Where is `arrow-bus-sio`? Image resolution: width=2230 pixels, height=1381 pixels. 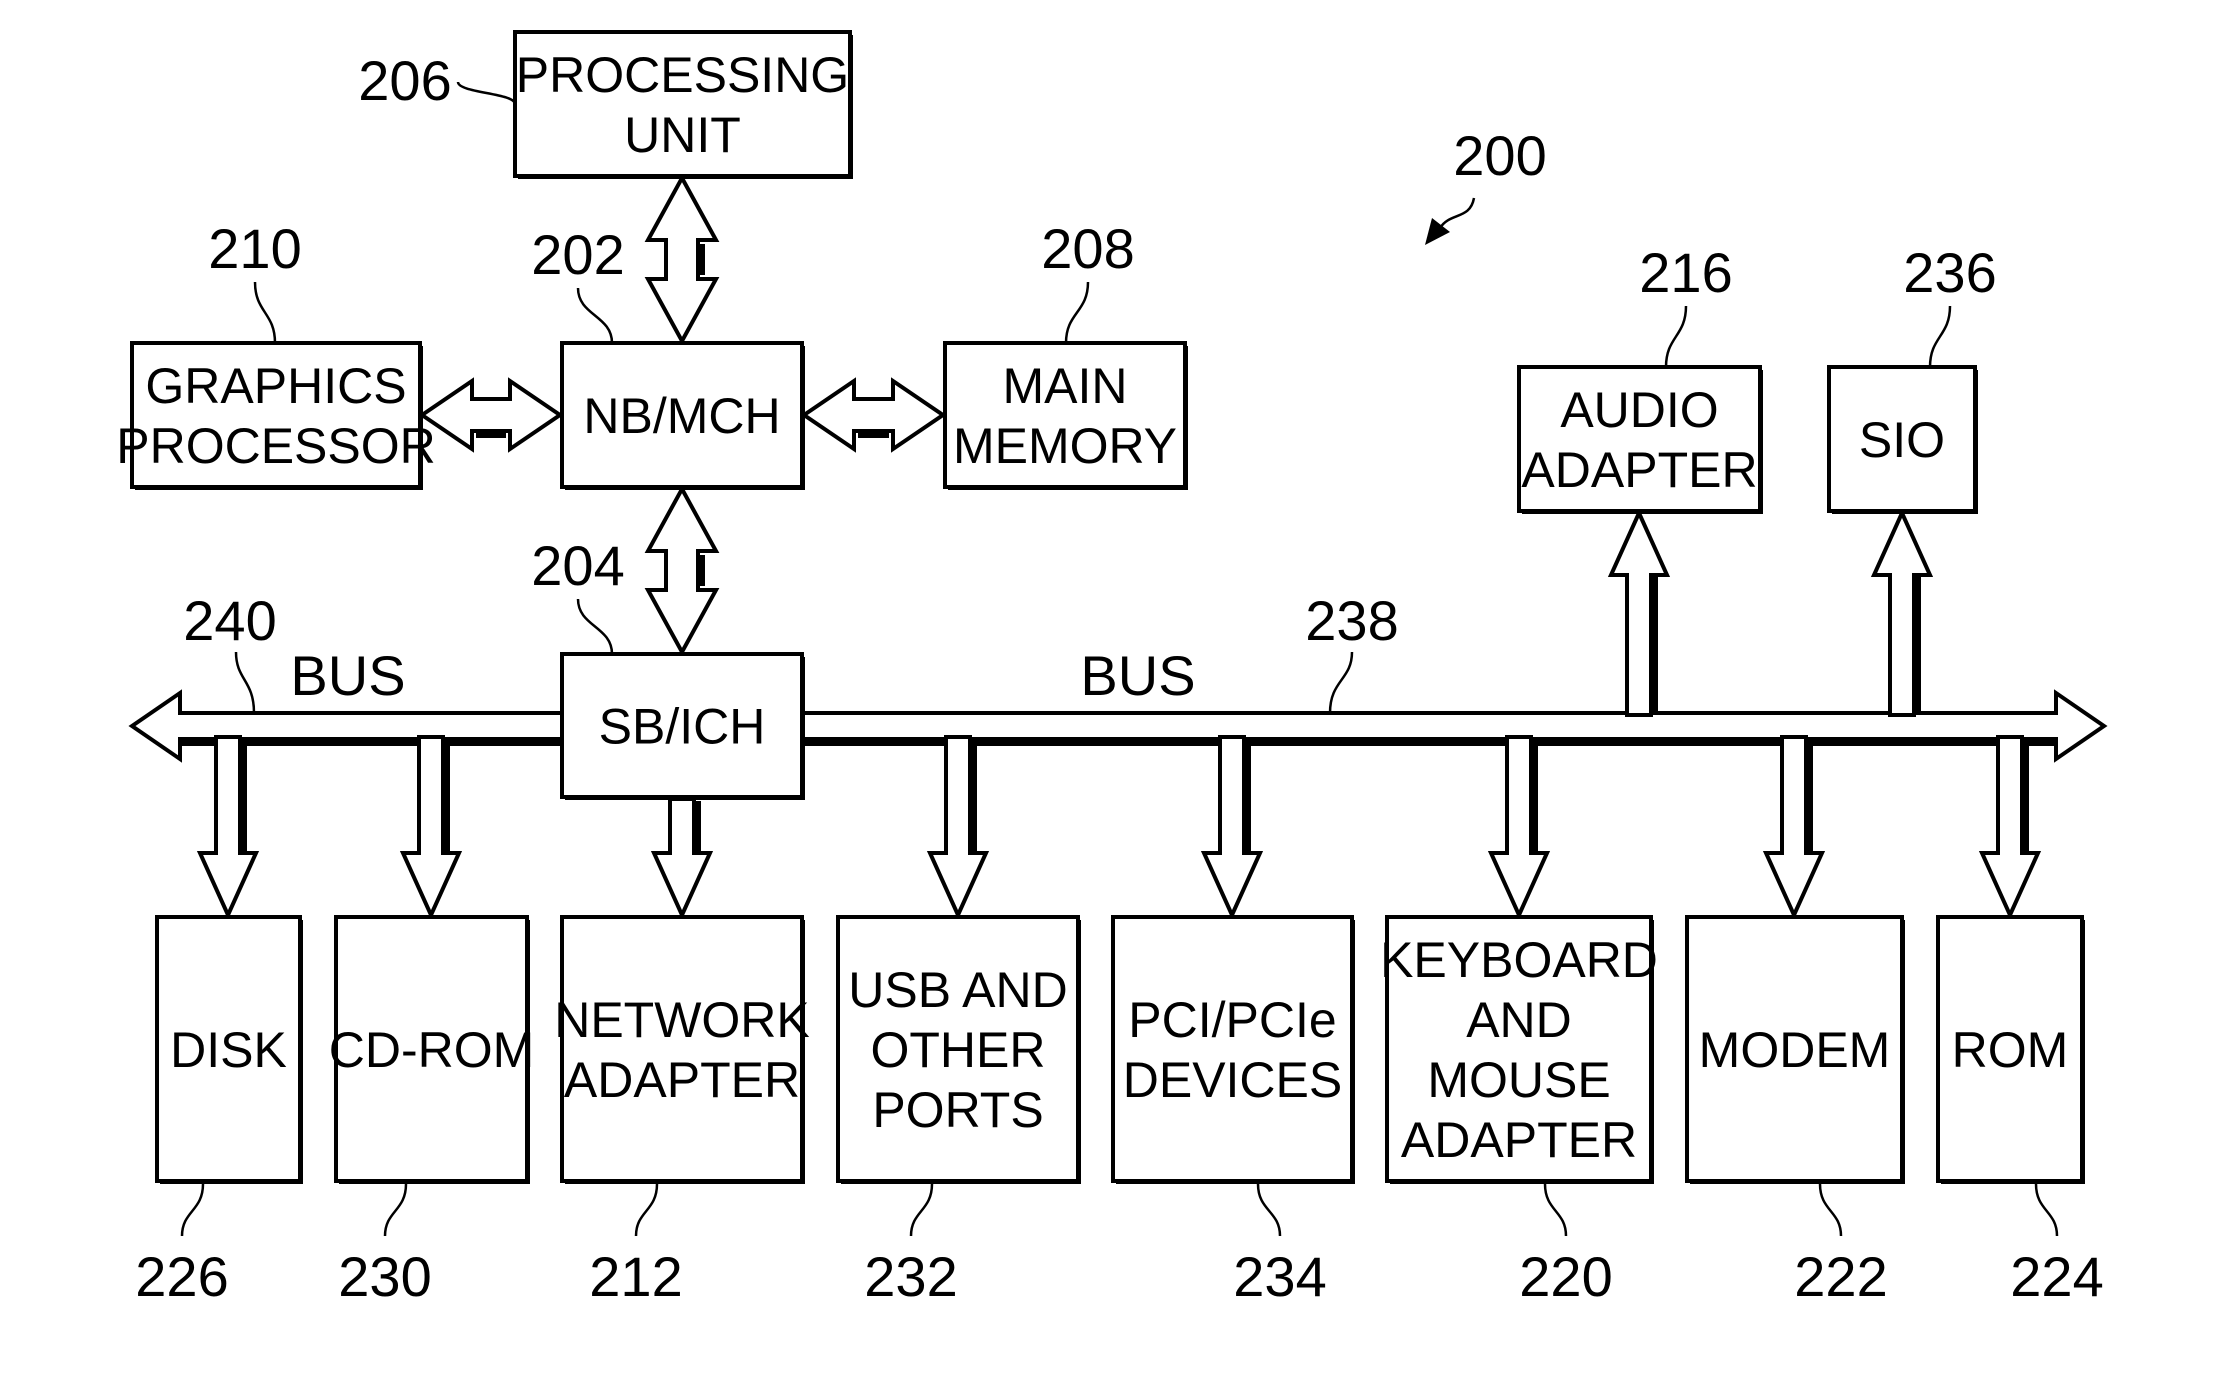
arrow-bus-sio is located at coordinates (1902, 612).